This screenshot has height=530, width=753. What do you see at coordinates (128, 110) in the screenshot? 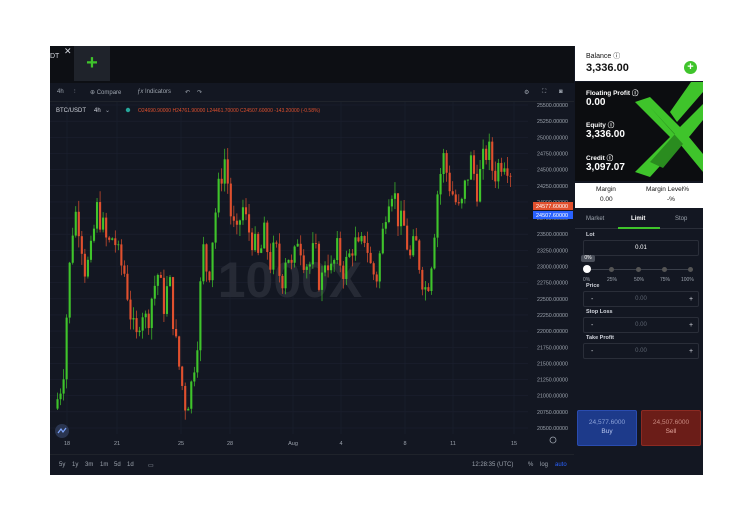
I see `live-status-icon` at bounding box center [128, 110].